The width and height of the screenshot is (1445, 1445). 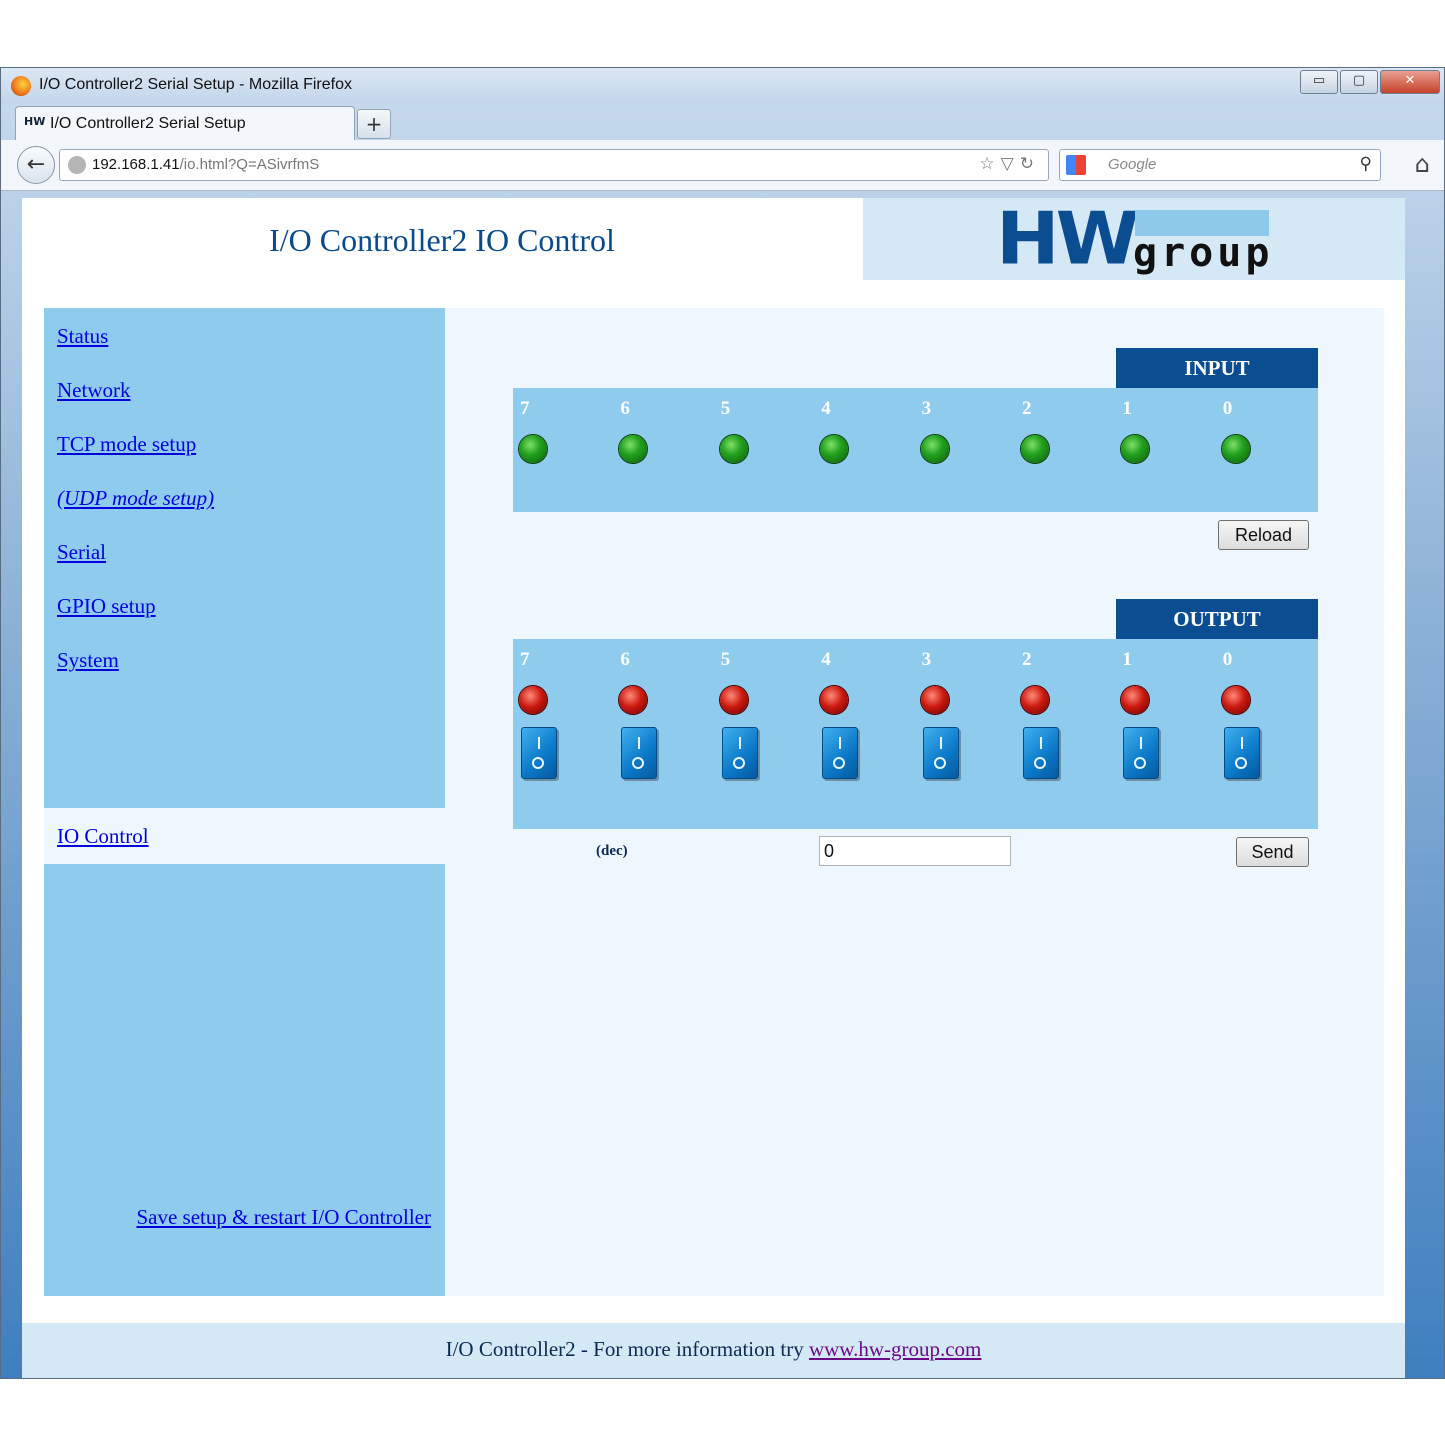 What do you see at coordinates (244, 1080) in the screenshot?
I see `sidebar-bottom: Save setup & restart I/O Controller` at bounding box center [244, 1080].